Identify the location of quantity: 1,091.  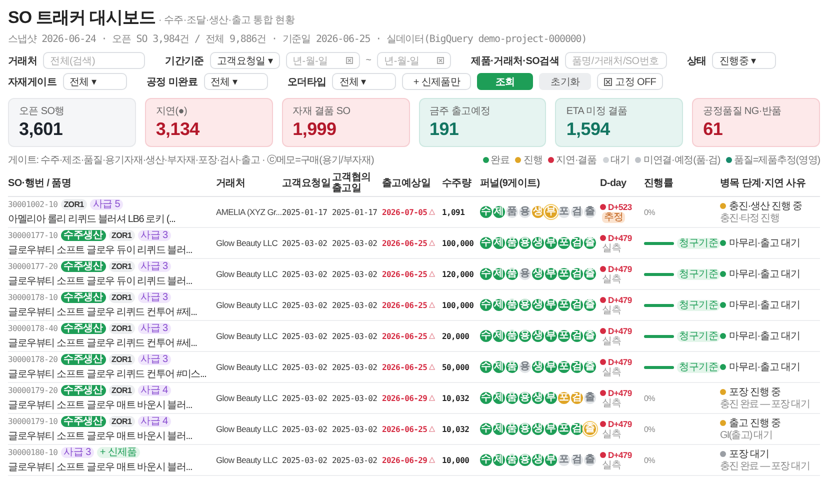
(454, 212).